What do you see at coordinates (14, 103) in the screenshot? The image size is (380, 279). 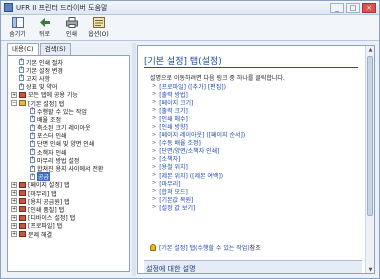 I see `collapse-icon: −` at bounding box center [14, 103].